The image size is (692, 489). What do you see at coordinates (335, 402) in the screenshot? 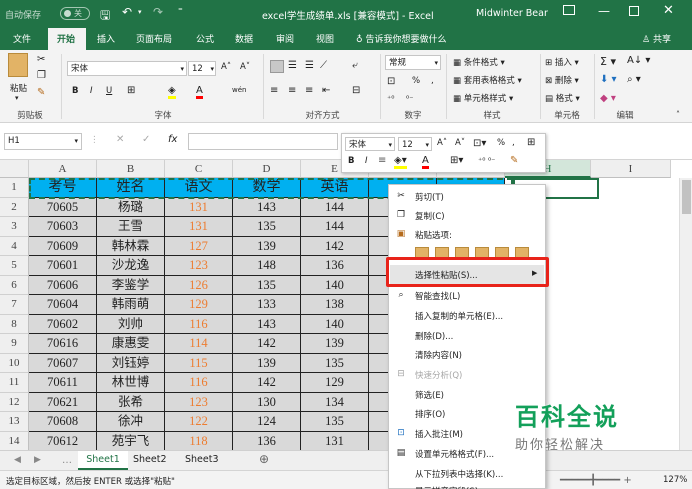
I see `table-cell: 134` at bounding box center [335, 402].